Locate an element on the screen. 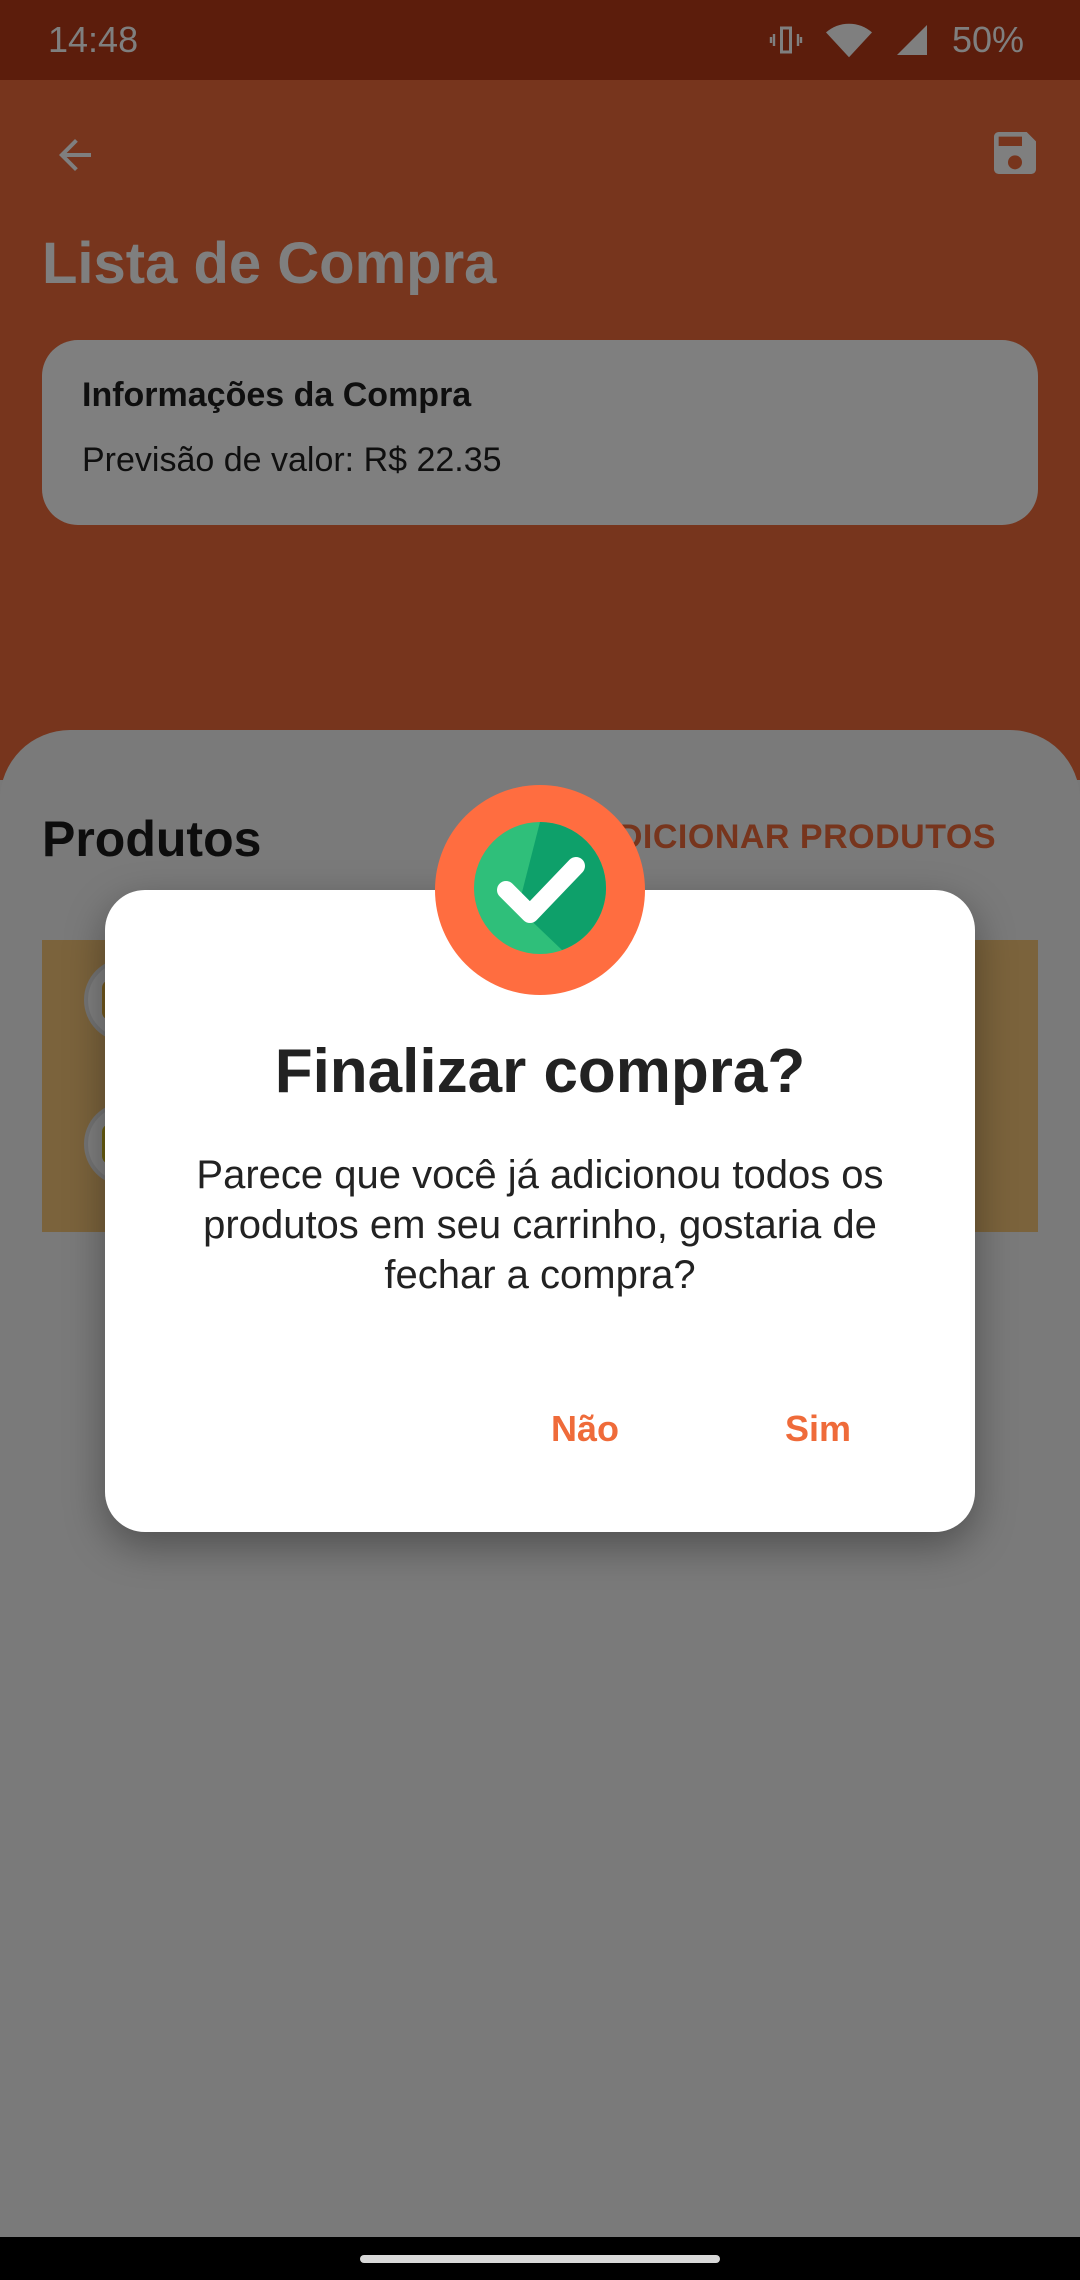  check-circle-icon is located at coordinates (540, 890).